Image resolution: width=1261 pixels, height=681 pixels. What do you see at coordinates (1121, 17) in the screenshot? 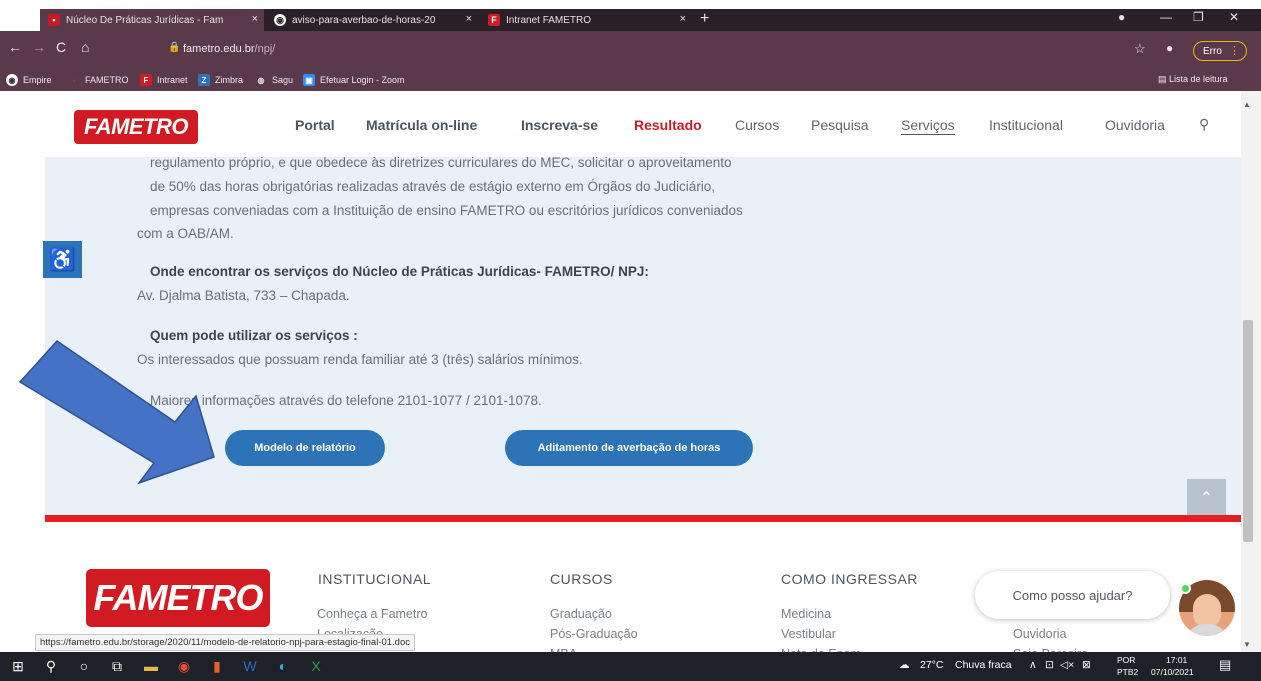
I see `profile-dropdown-icon: ●` at bounding box center [1121, 17].